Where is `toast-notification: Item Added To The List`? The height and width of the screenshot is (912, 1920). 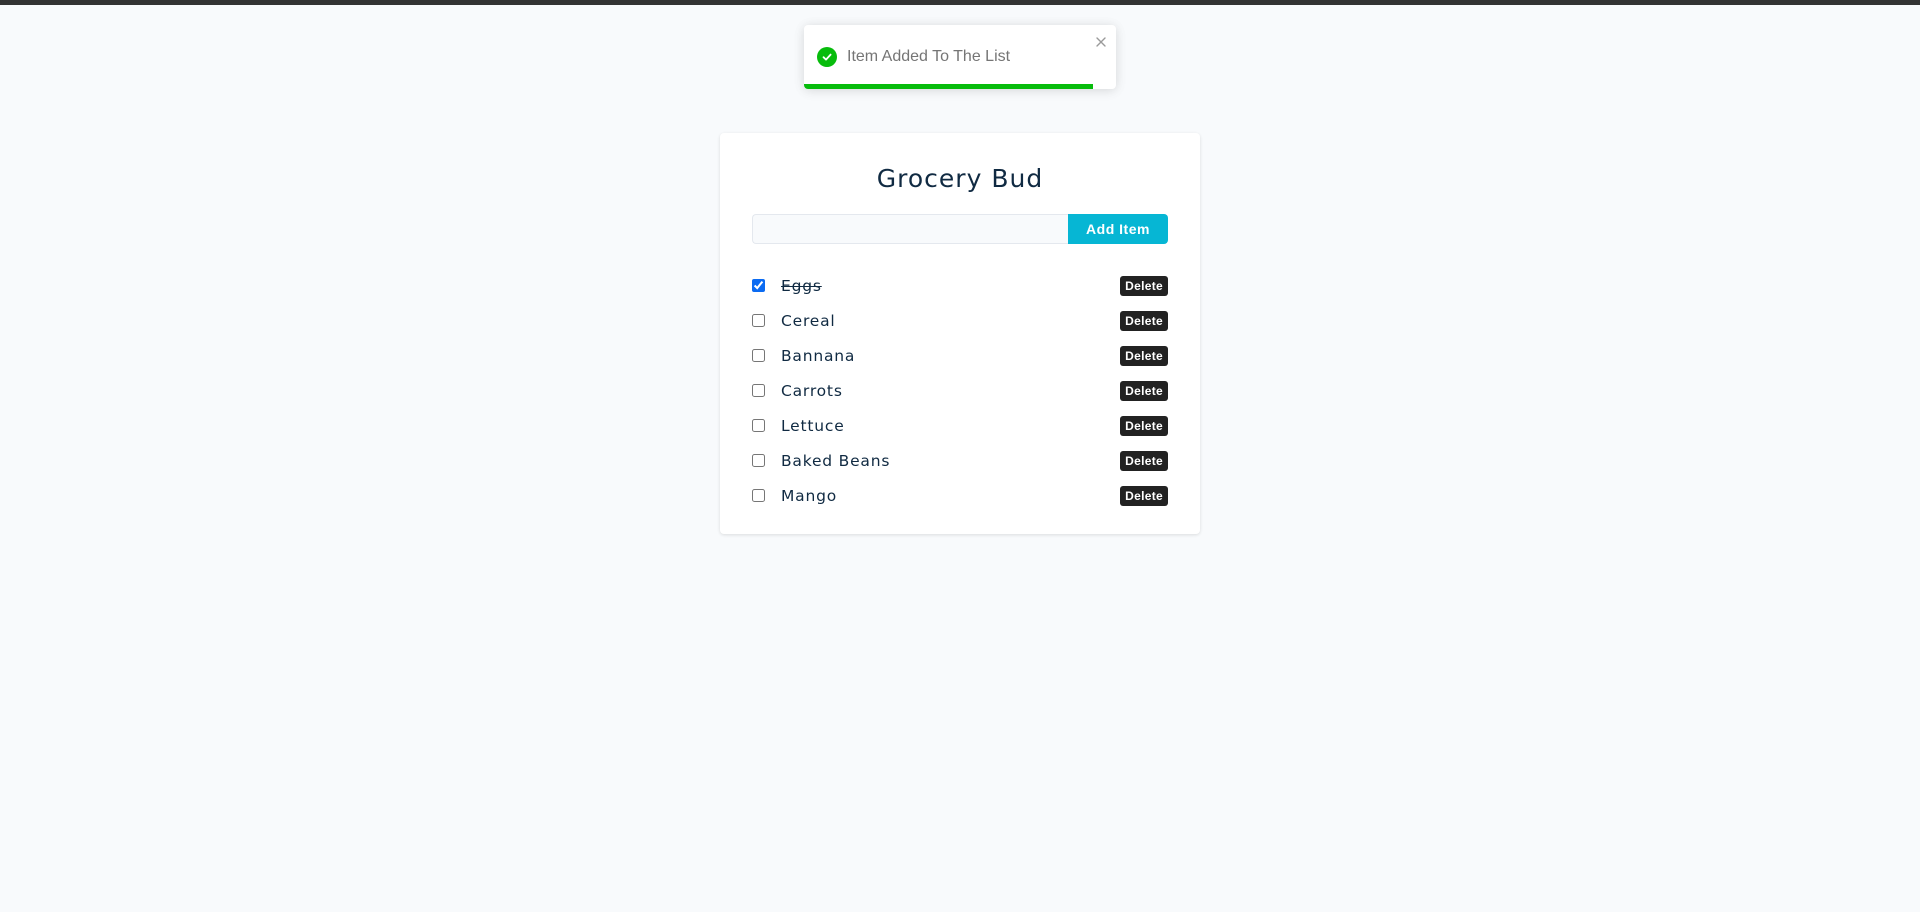 toast-notification: Item Added To The List is located at coordinates (960, 57).